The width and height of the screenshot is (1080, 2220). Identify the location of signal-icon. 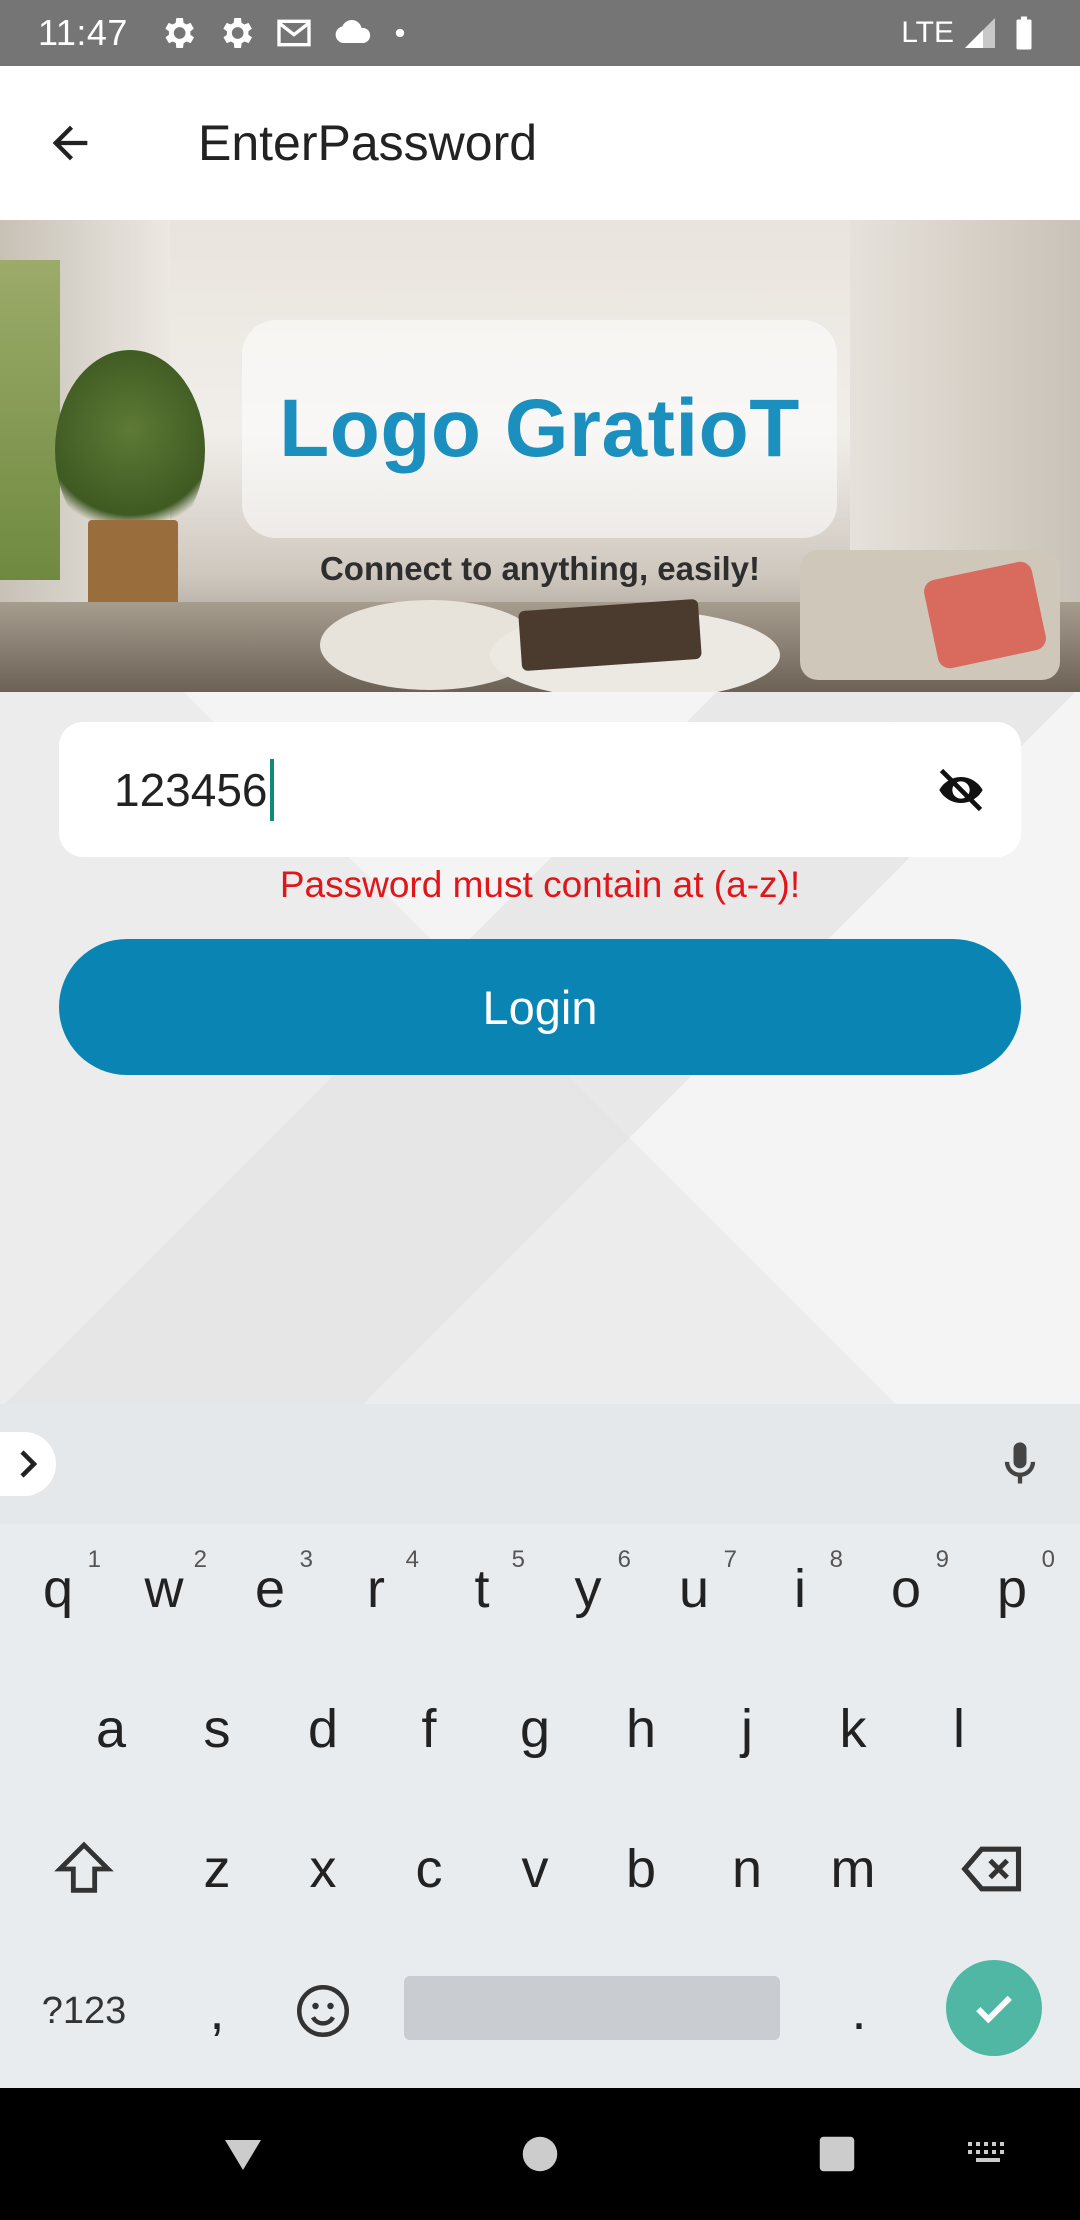
(980, 33).